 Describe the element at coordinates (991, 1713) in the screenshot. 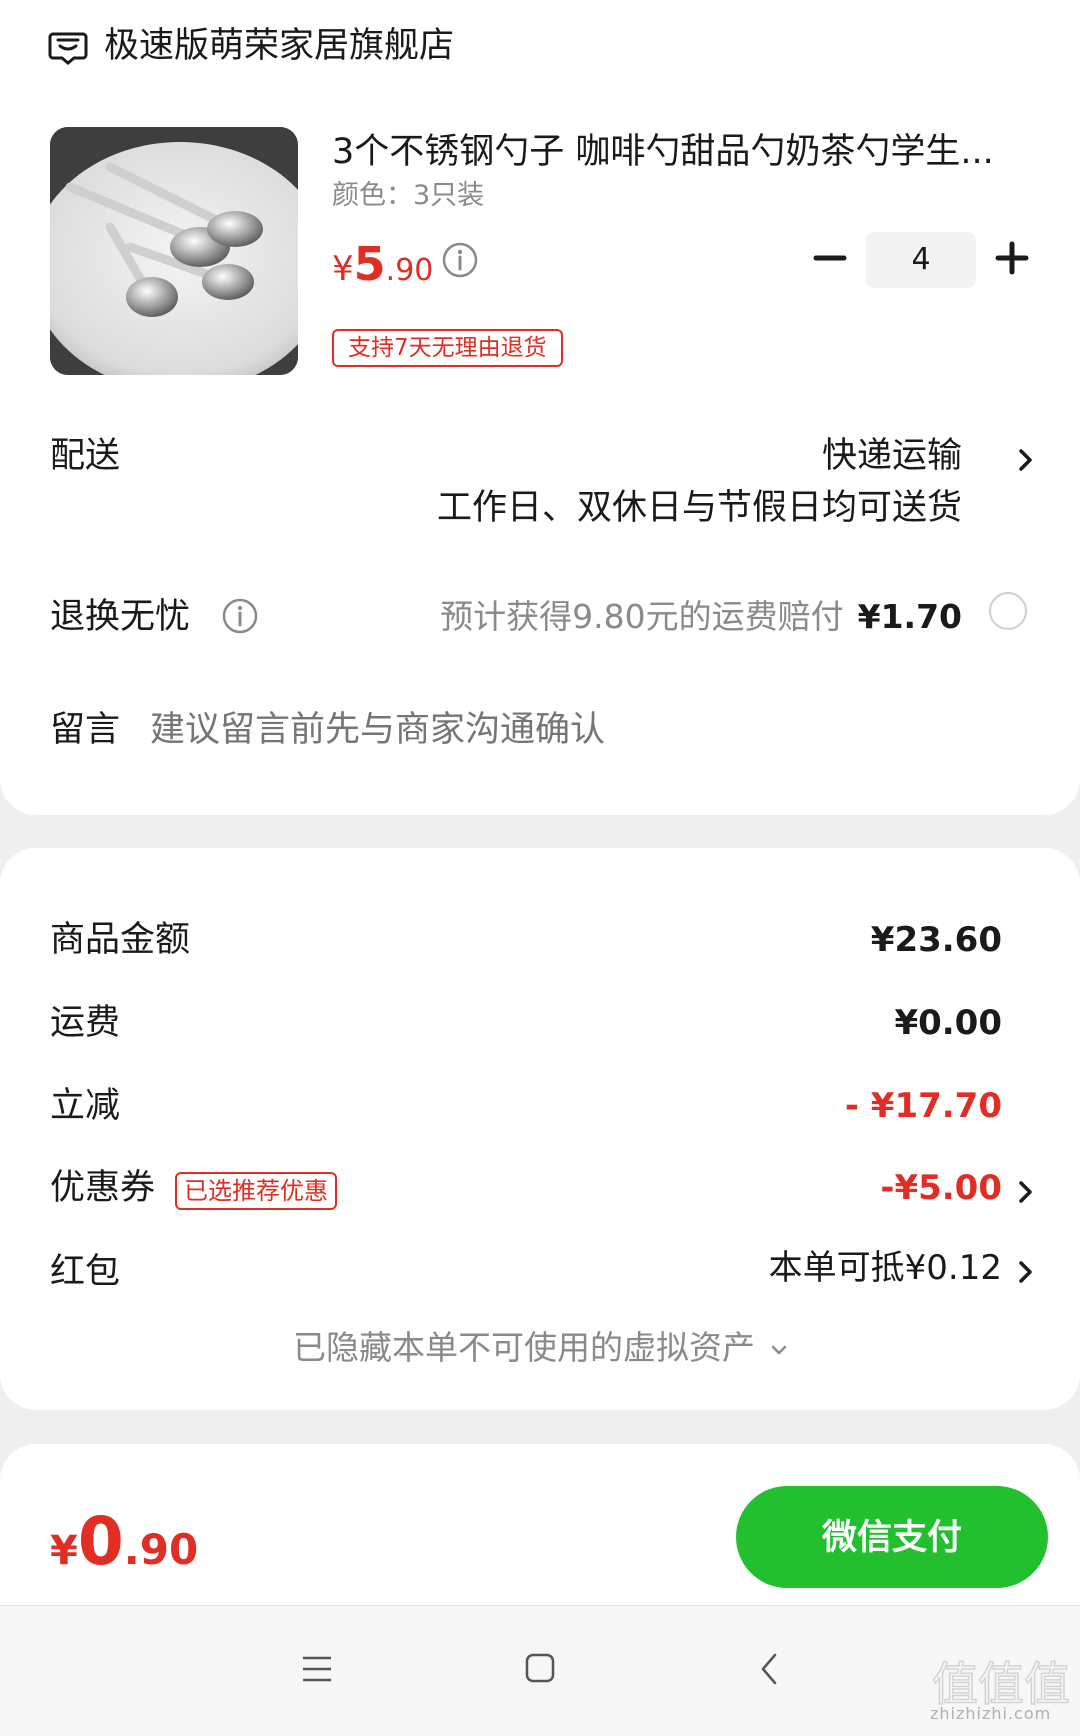

I see `watermark-text: zhizhizhi.com` at that location.